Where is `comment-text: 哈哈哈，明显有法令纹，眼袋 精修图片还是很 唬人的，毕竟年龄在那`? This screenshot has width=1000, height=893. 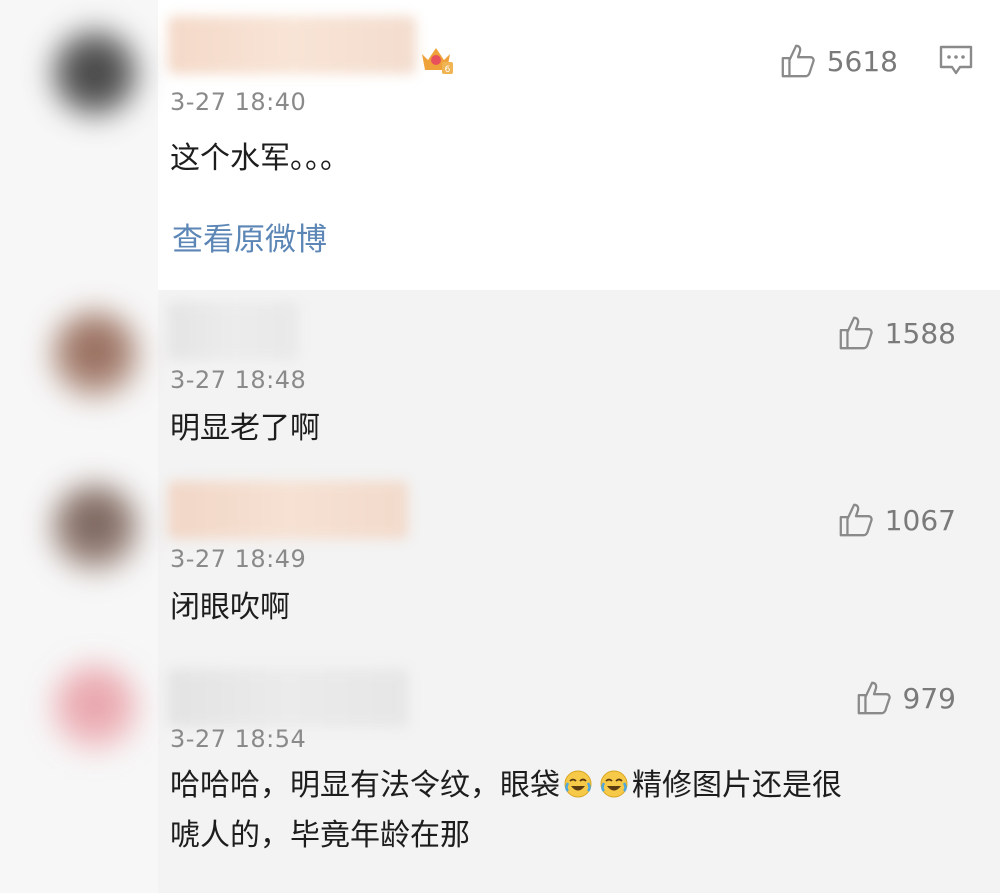 comment-text: 哈哈哈，明显有法令纹，眼袋 精修图片还是很 唬人的，毕竟年龄在那 is located at coordinates (560, 811).